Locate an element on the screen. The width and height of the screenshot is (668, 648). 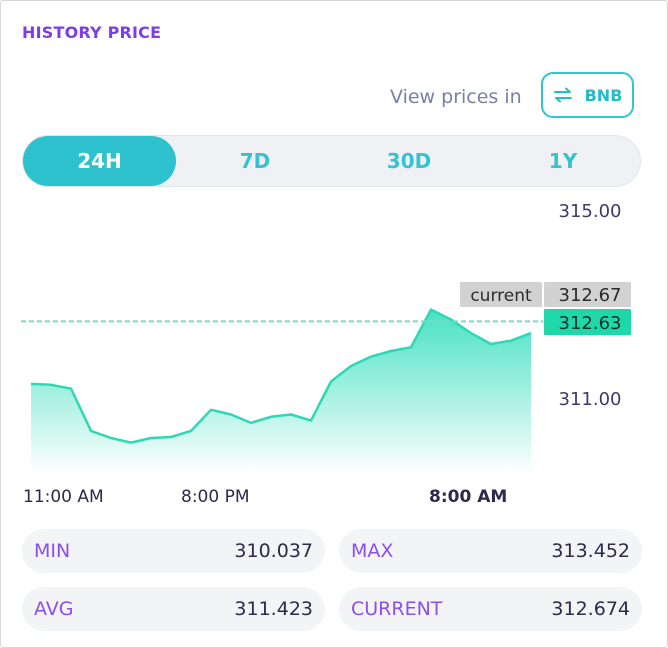
tab-24h: 24H is located at coordinates (99, 161).